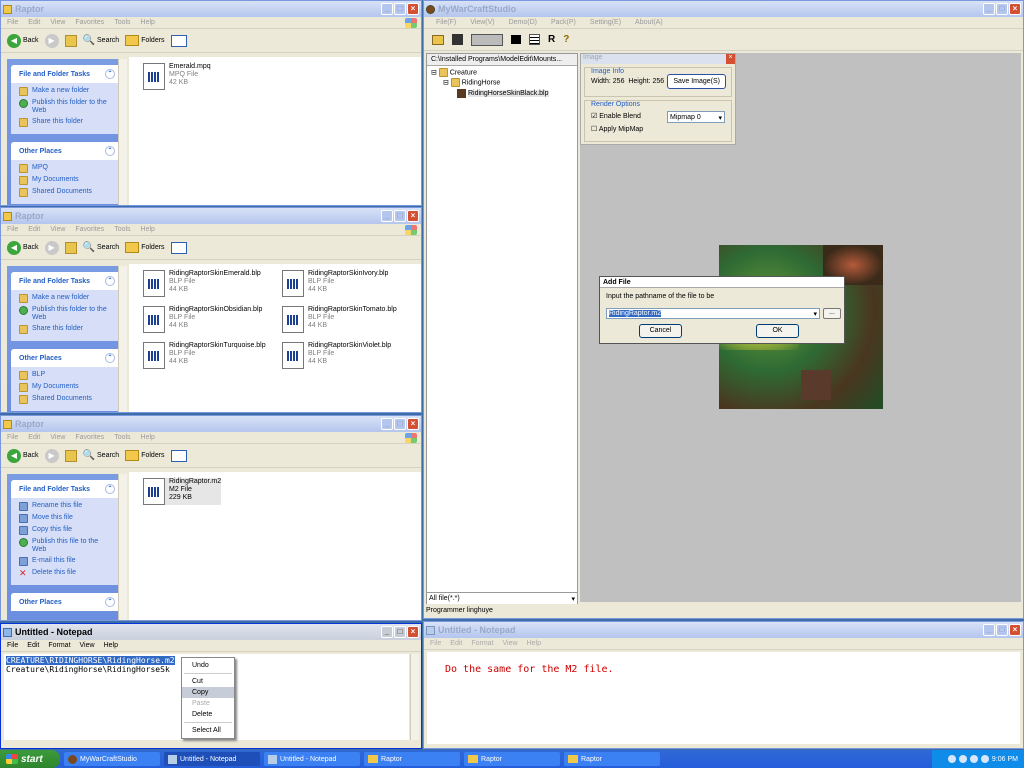  What do you see at coordinates (984, 759) in the screenshot?
I see `volume-icon` at bounding box center [984, 759].